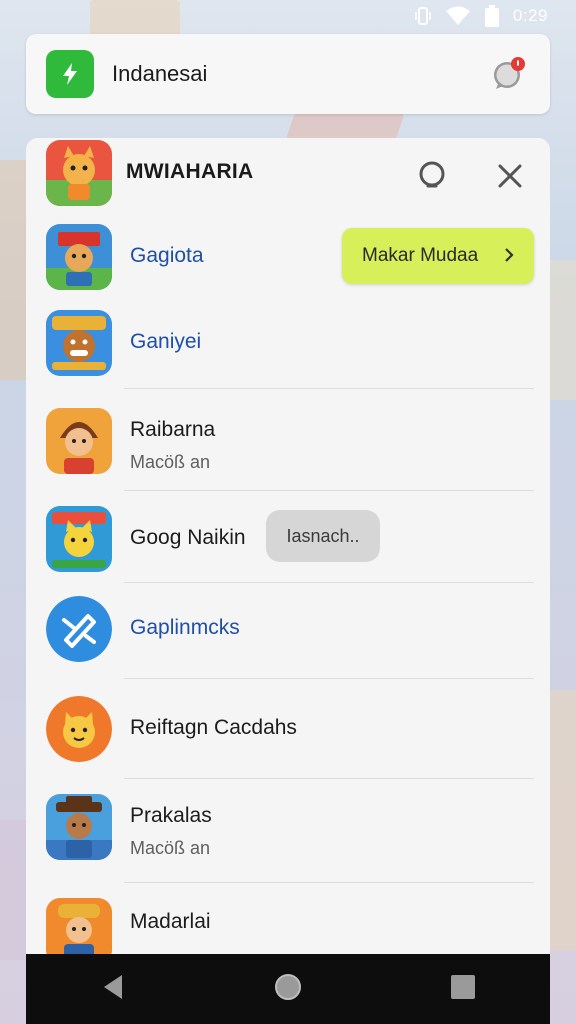  Describe the element at coordinates (288, 74) in the screenshot. I see `notification-card: Indanesai` at that location.